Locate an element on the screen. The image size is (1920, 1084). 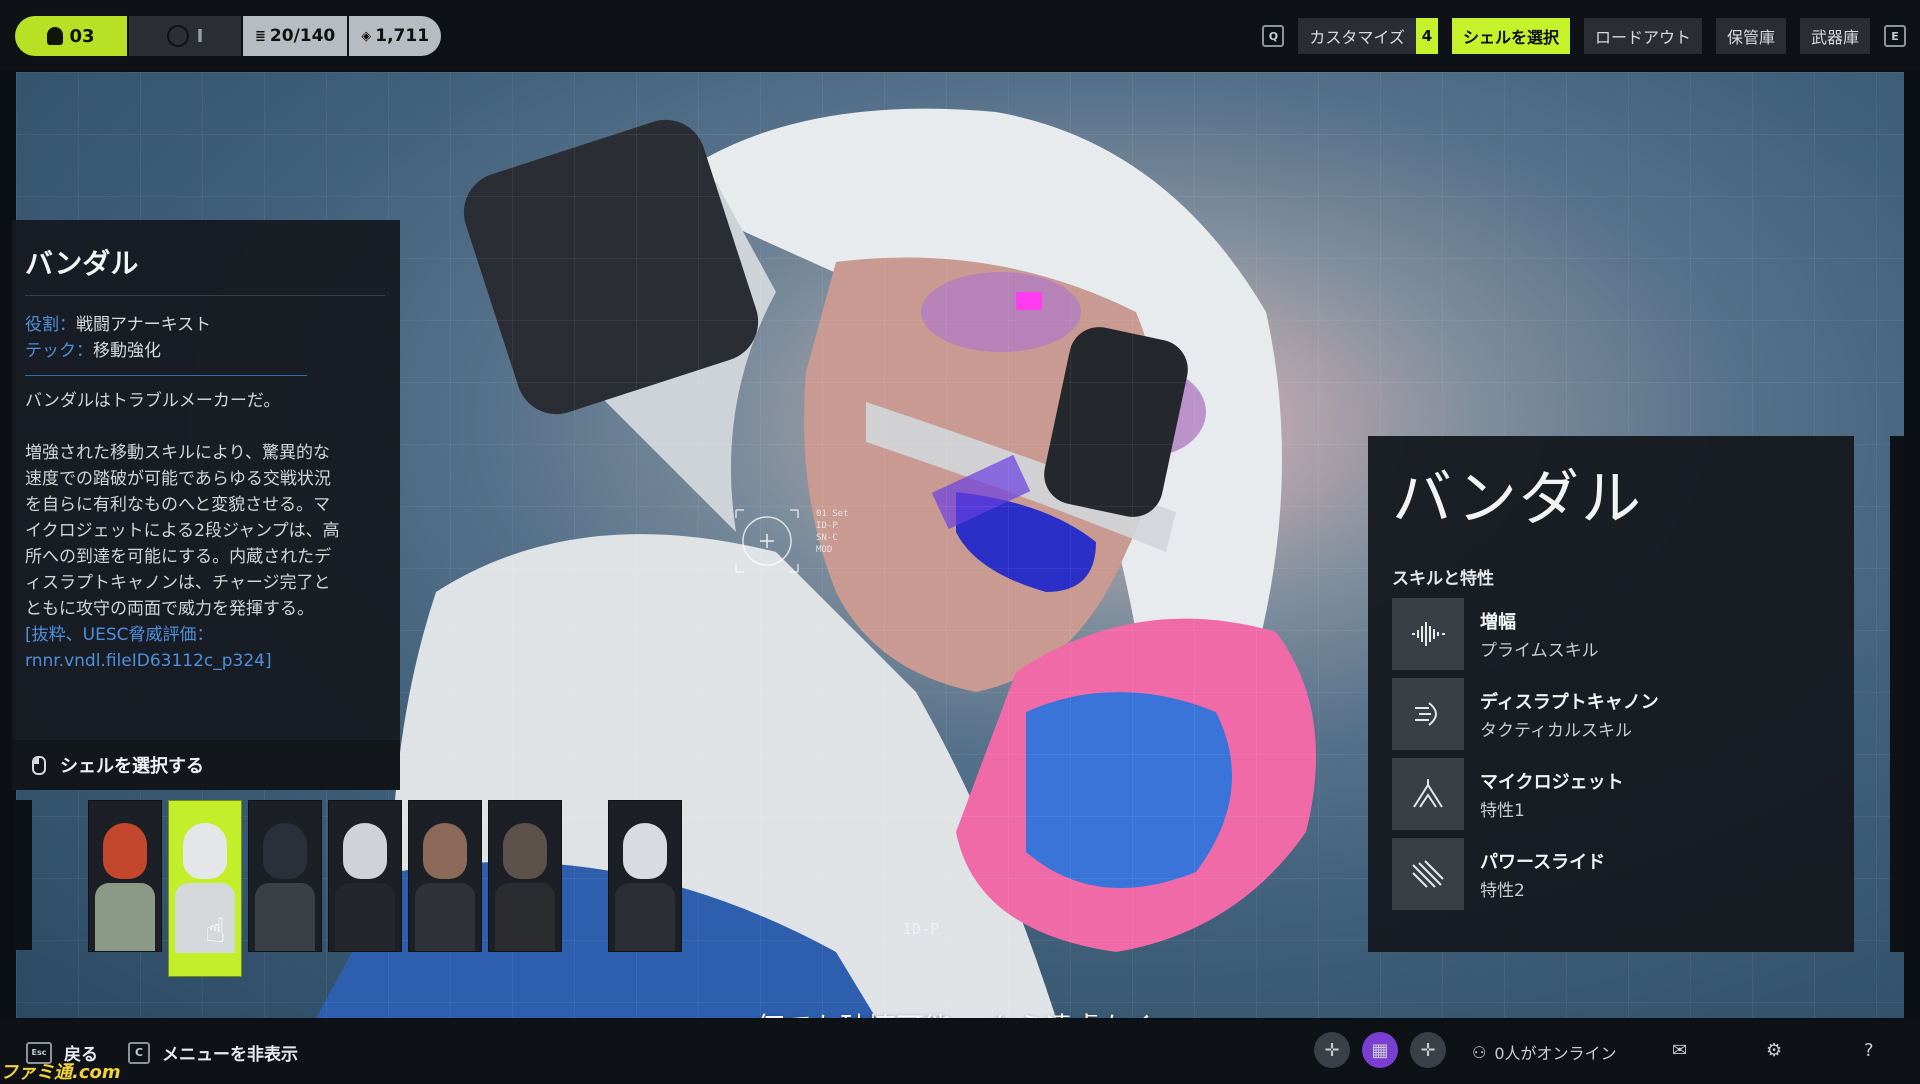
season-progress-badge: I is located at coordinates (185, 36).